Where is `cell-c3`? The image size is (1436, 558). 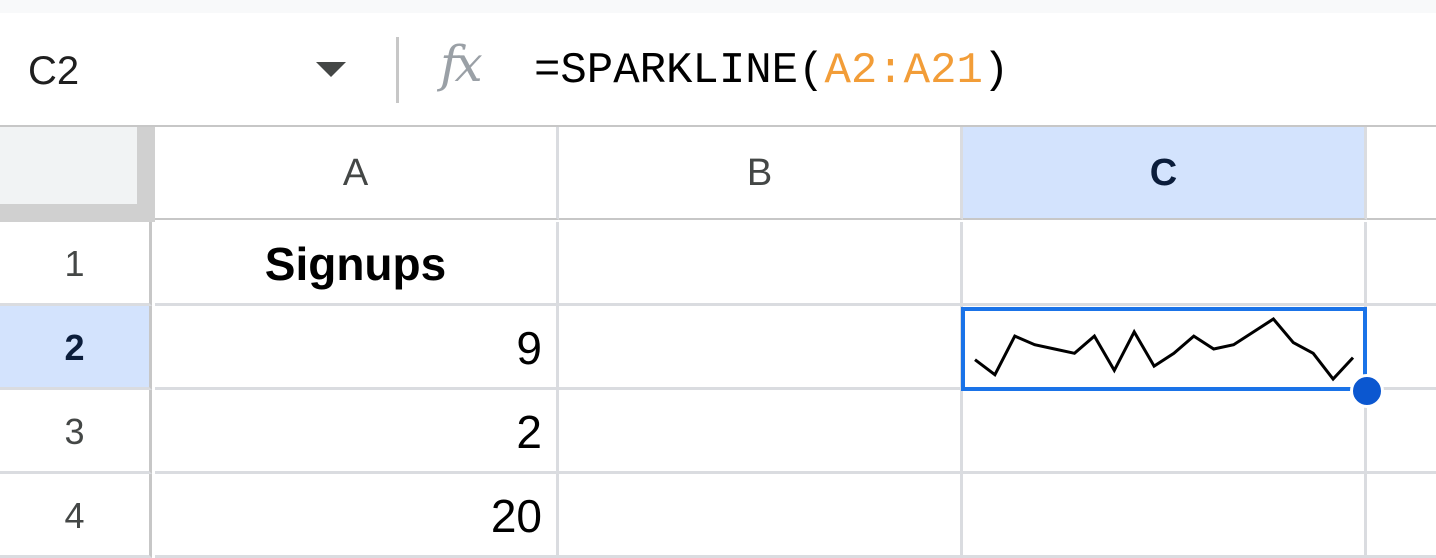 cell-c3 is located at coordinates (1165, 432).